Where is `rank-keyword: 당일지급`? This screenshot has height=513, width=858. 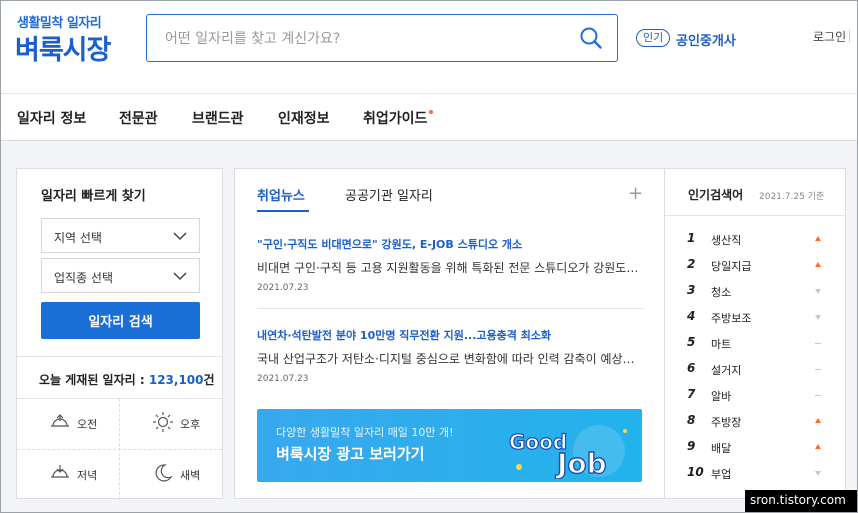
rank-keyword: 당일지급 is located at coordinates (731, 266).